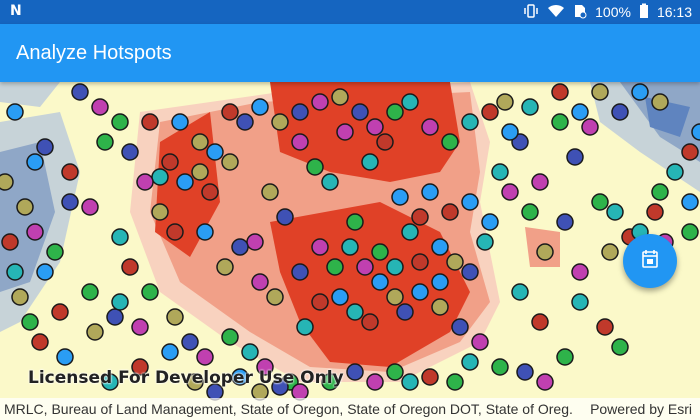 This screenshot has width=700, height=420. Describe the element at coordinates (650, 261) in the screenshot. I see `analyze-date-button` at that location.